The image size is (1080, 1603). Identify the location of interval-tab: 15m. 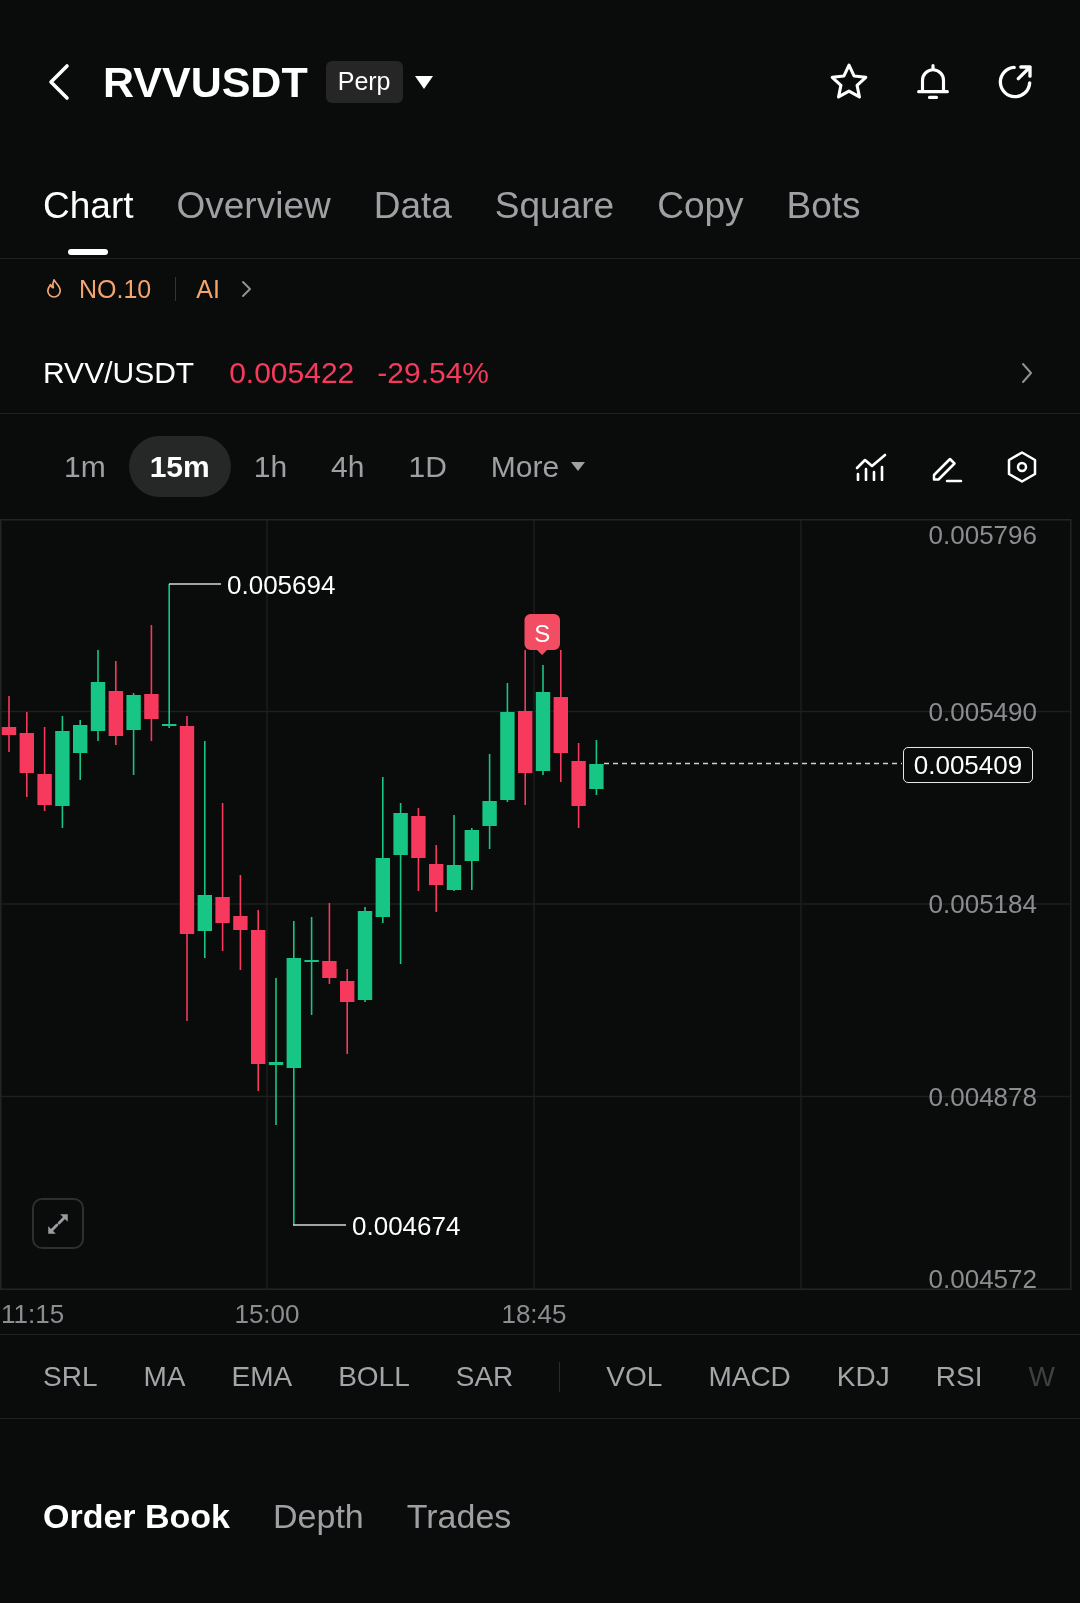
(179, 466).